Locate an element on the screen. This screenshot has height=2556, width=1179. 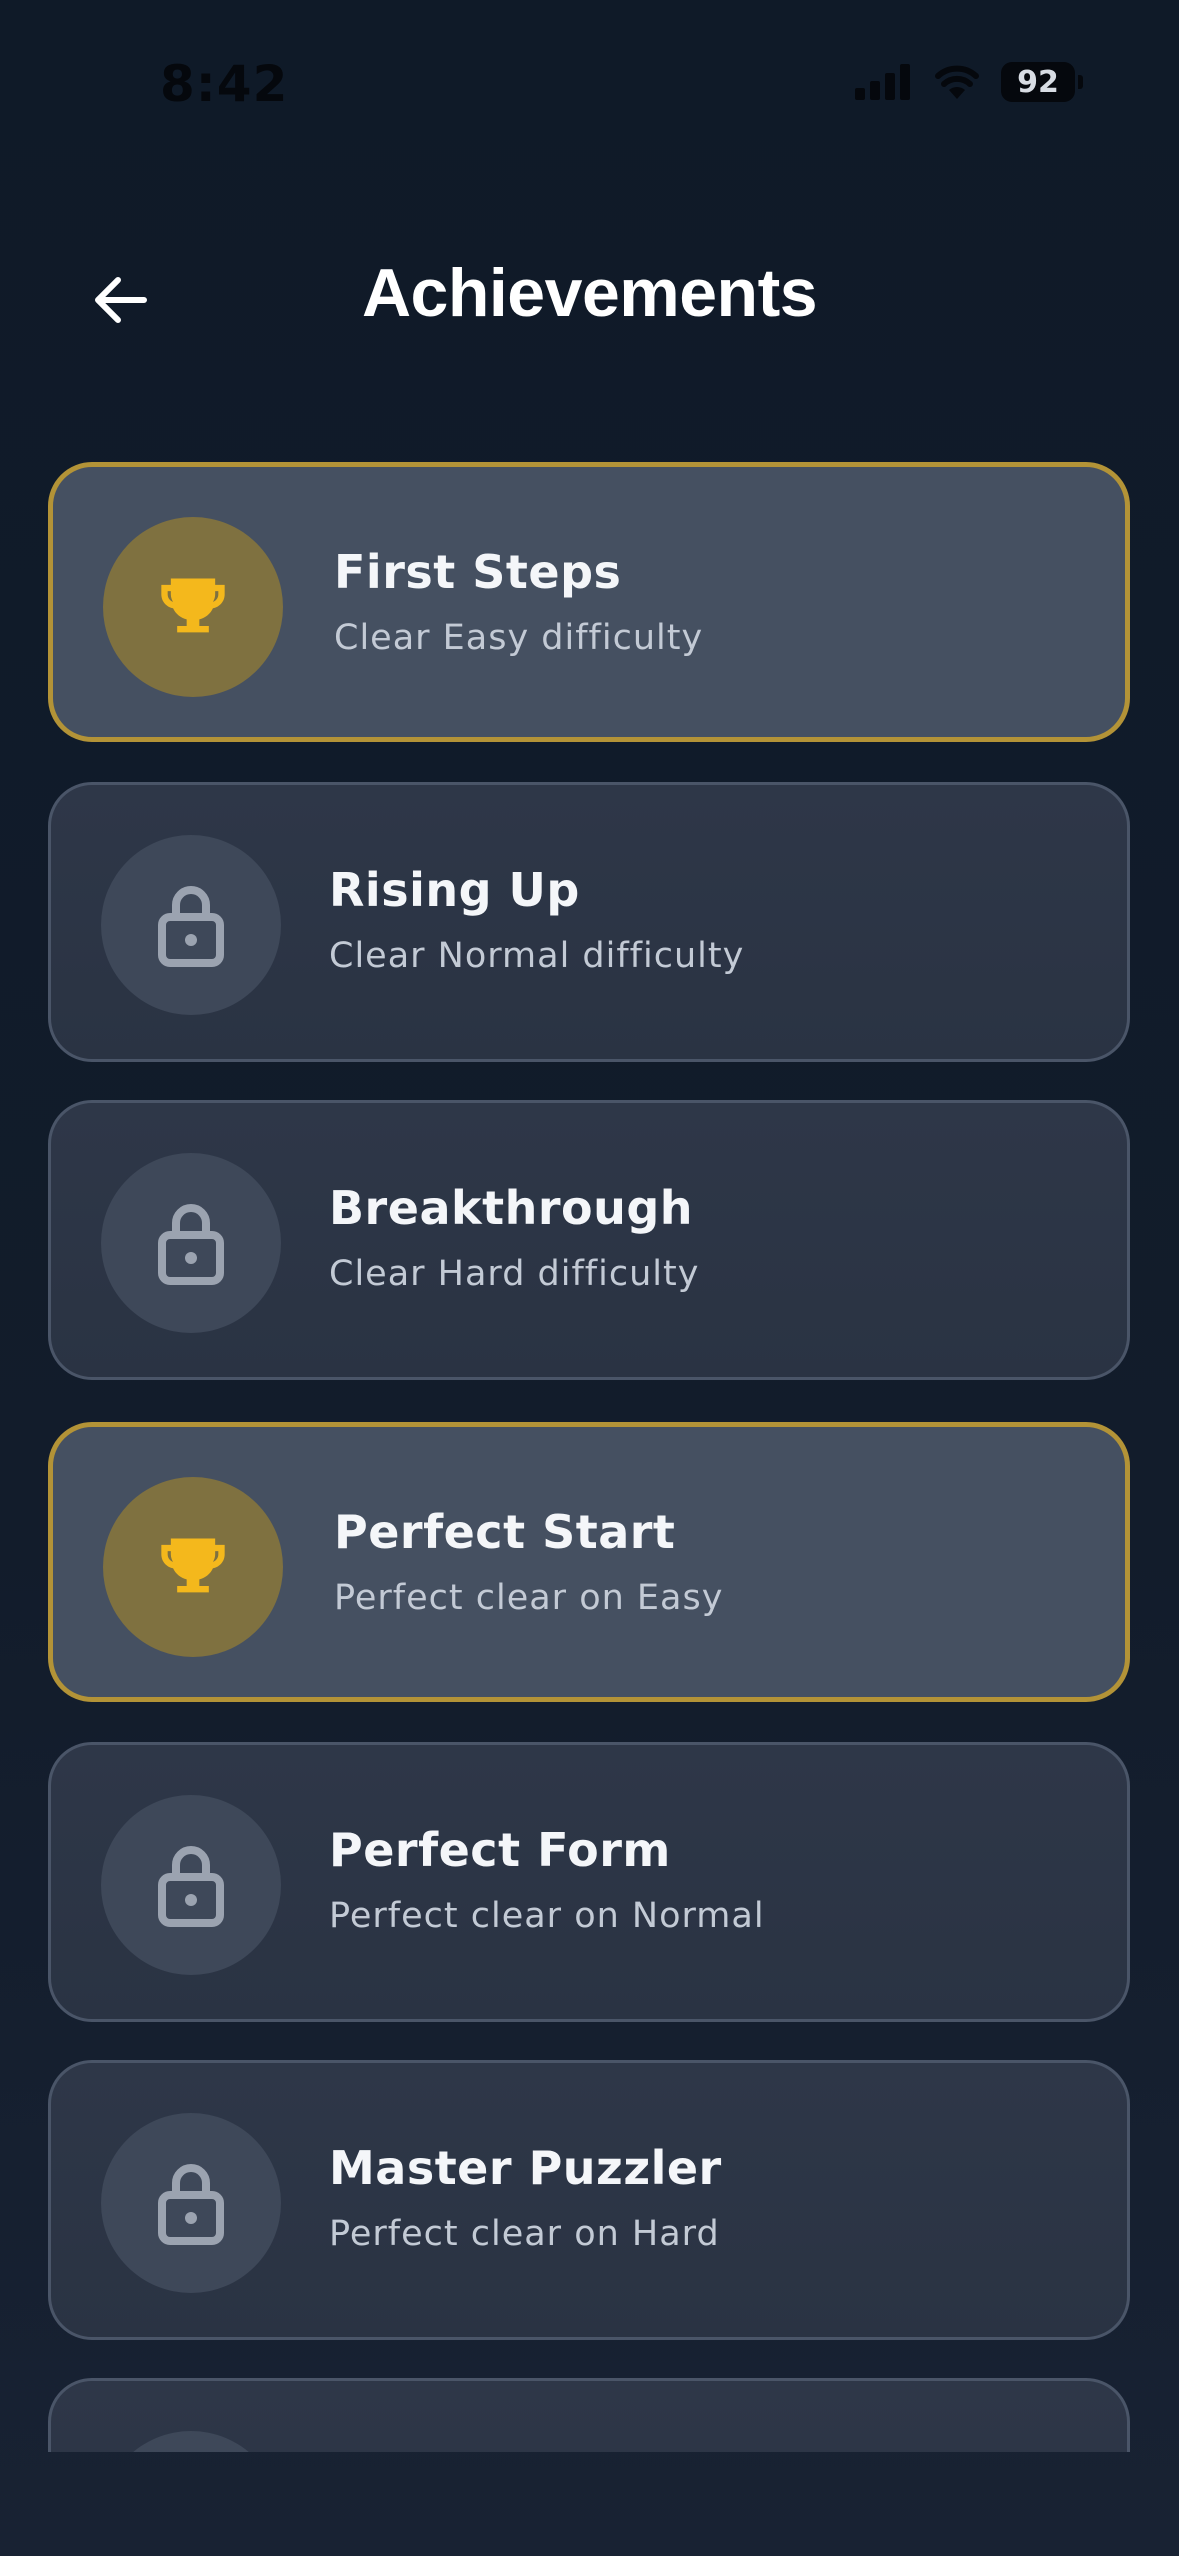
achievement-title: Rising Up is located at coordinates (454, 890).